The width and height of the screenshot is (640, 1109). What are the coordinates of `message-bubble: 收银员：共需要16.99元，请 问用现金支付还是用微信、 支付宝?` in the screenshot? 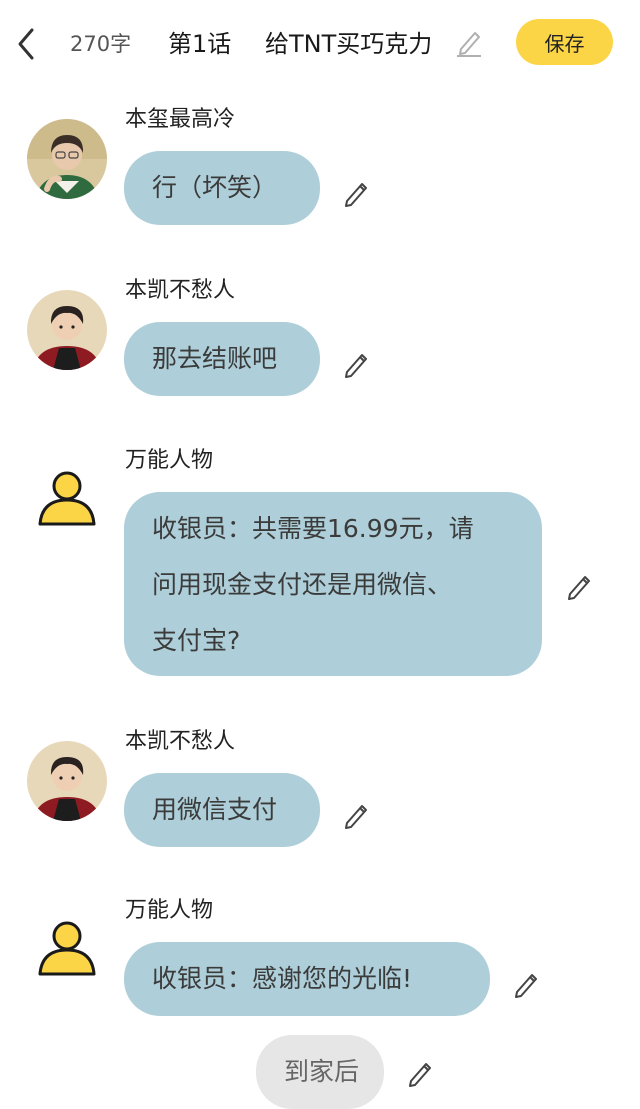 It's located at (333, 584).